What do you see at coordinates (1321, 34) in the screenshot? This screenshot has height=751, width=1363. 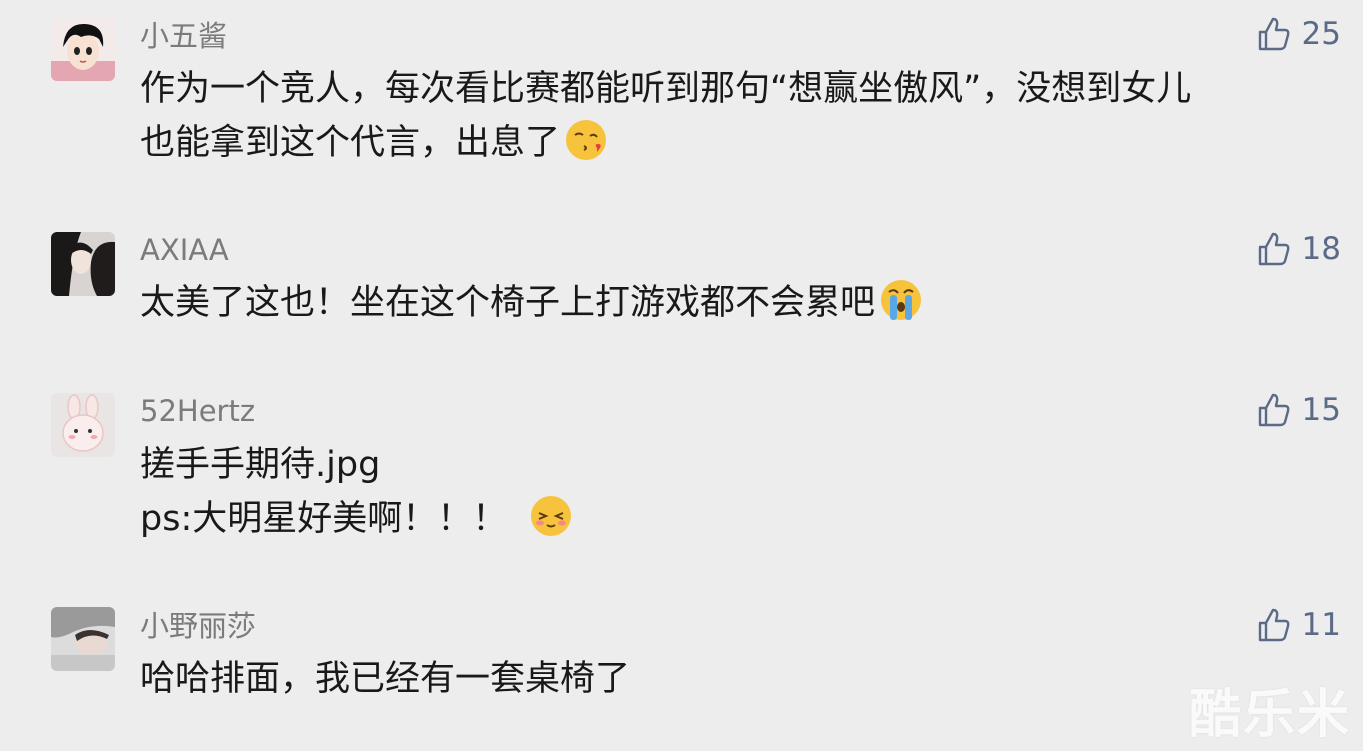 I see `like-count: 25` at bounding box center [1321, 34].